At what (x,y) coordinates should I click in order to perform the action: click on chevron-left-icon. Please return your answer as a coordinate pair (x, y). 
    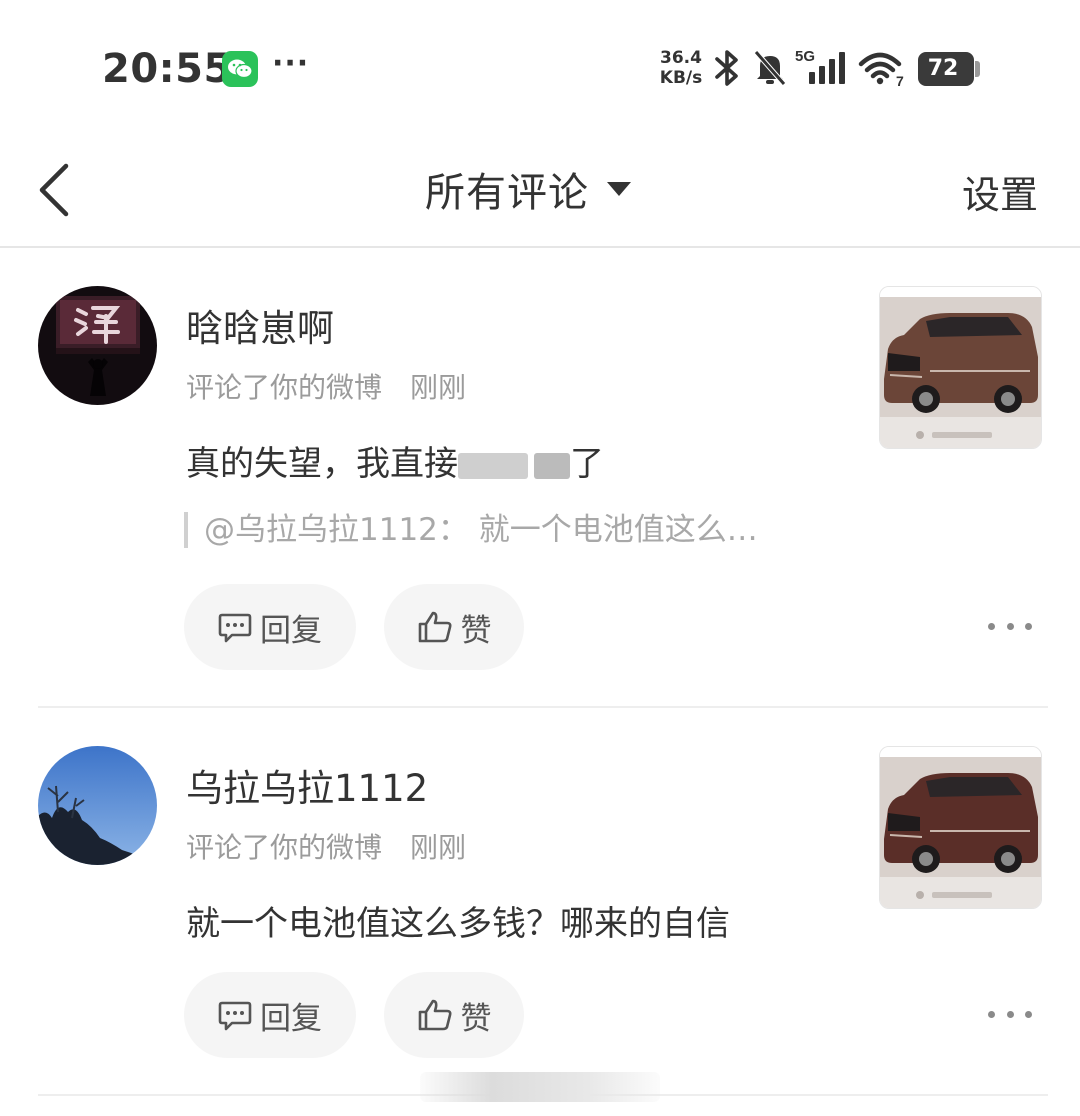
    Looking at the image, I should click on (54, 190).